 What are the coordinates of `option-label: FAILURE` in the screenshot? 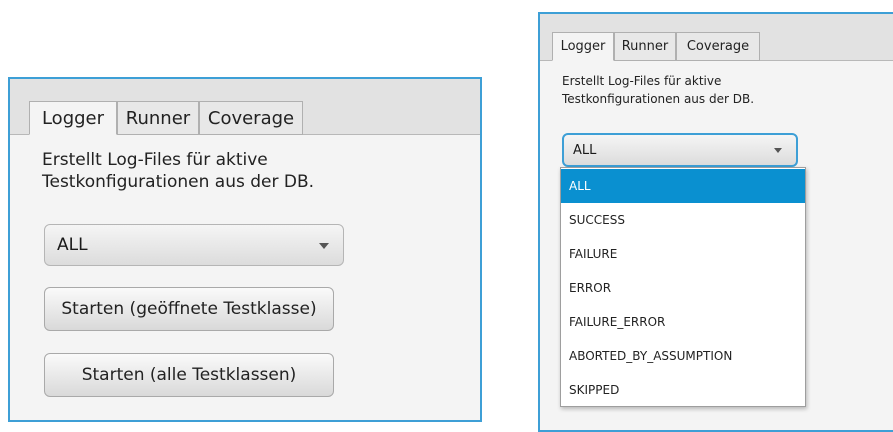 It's located at (593, 254).